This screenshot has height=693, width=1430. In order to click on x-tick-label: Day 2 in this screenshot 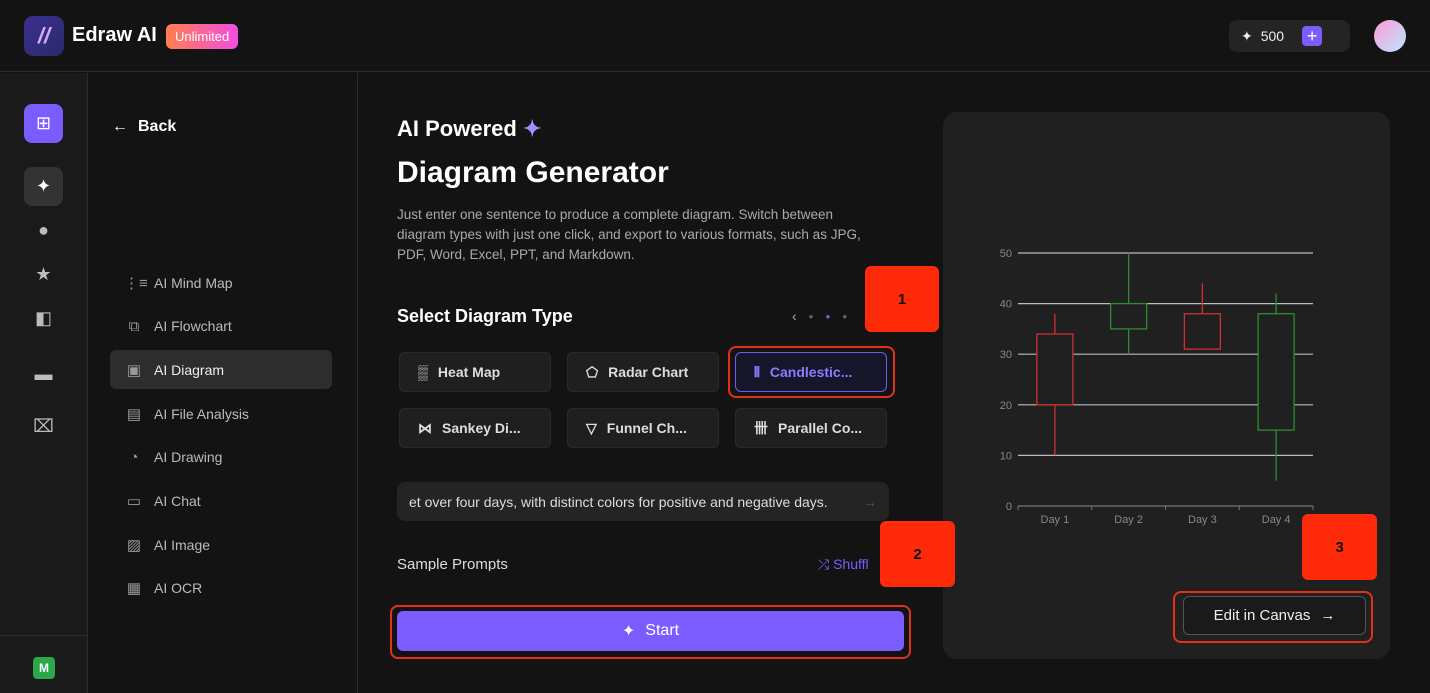, I will do `click(1128, 520)`.